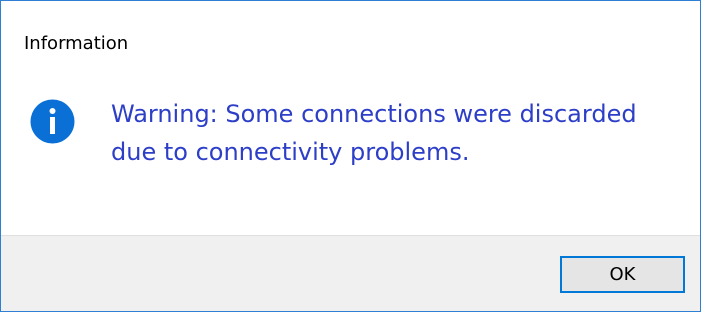 The image size is (701, 312). I want to click on ok-button-label: OK, so click(622, 274).